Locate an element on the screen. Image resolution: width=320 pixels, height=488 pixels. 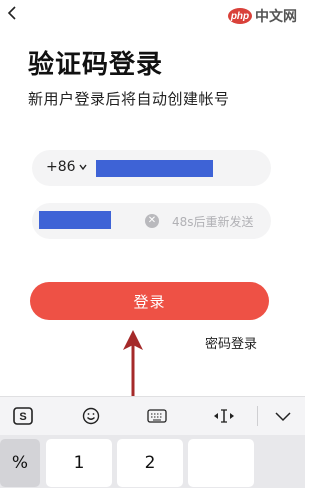
key-2: 2 is located at coordinates (150, 463).